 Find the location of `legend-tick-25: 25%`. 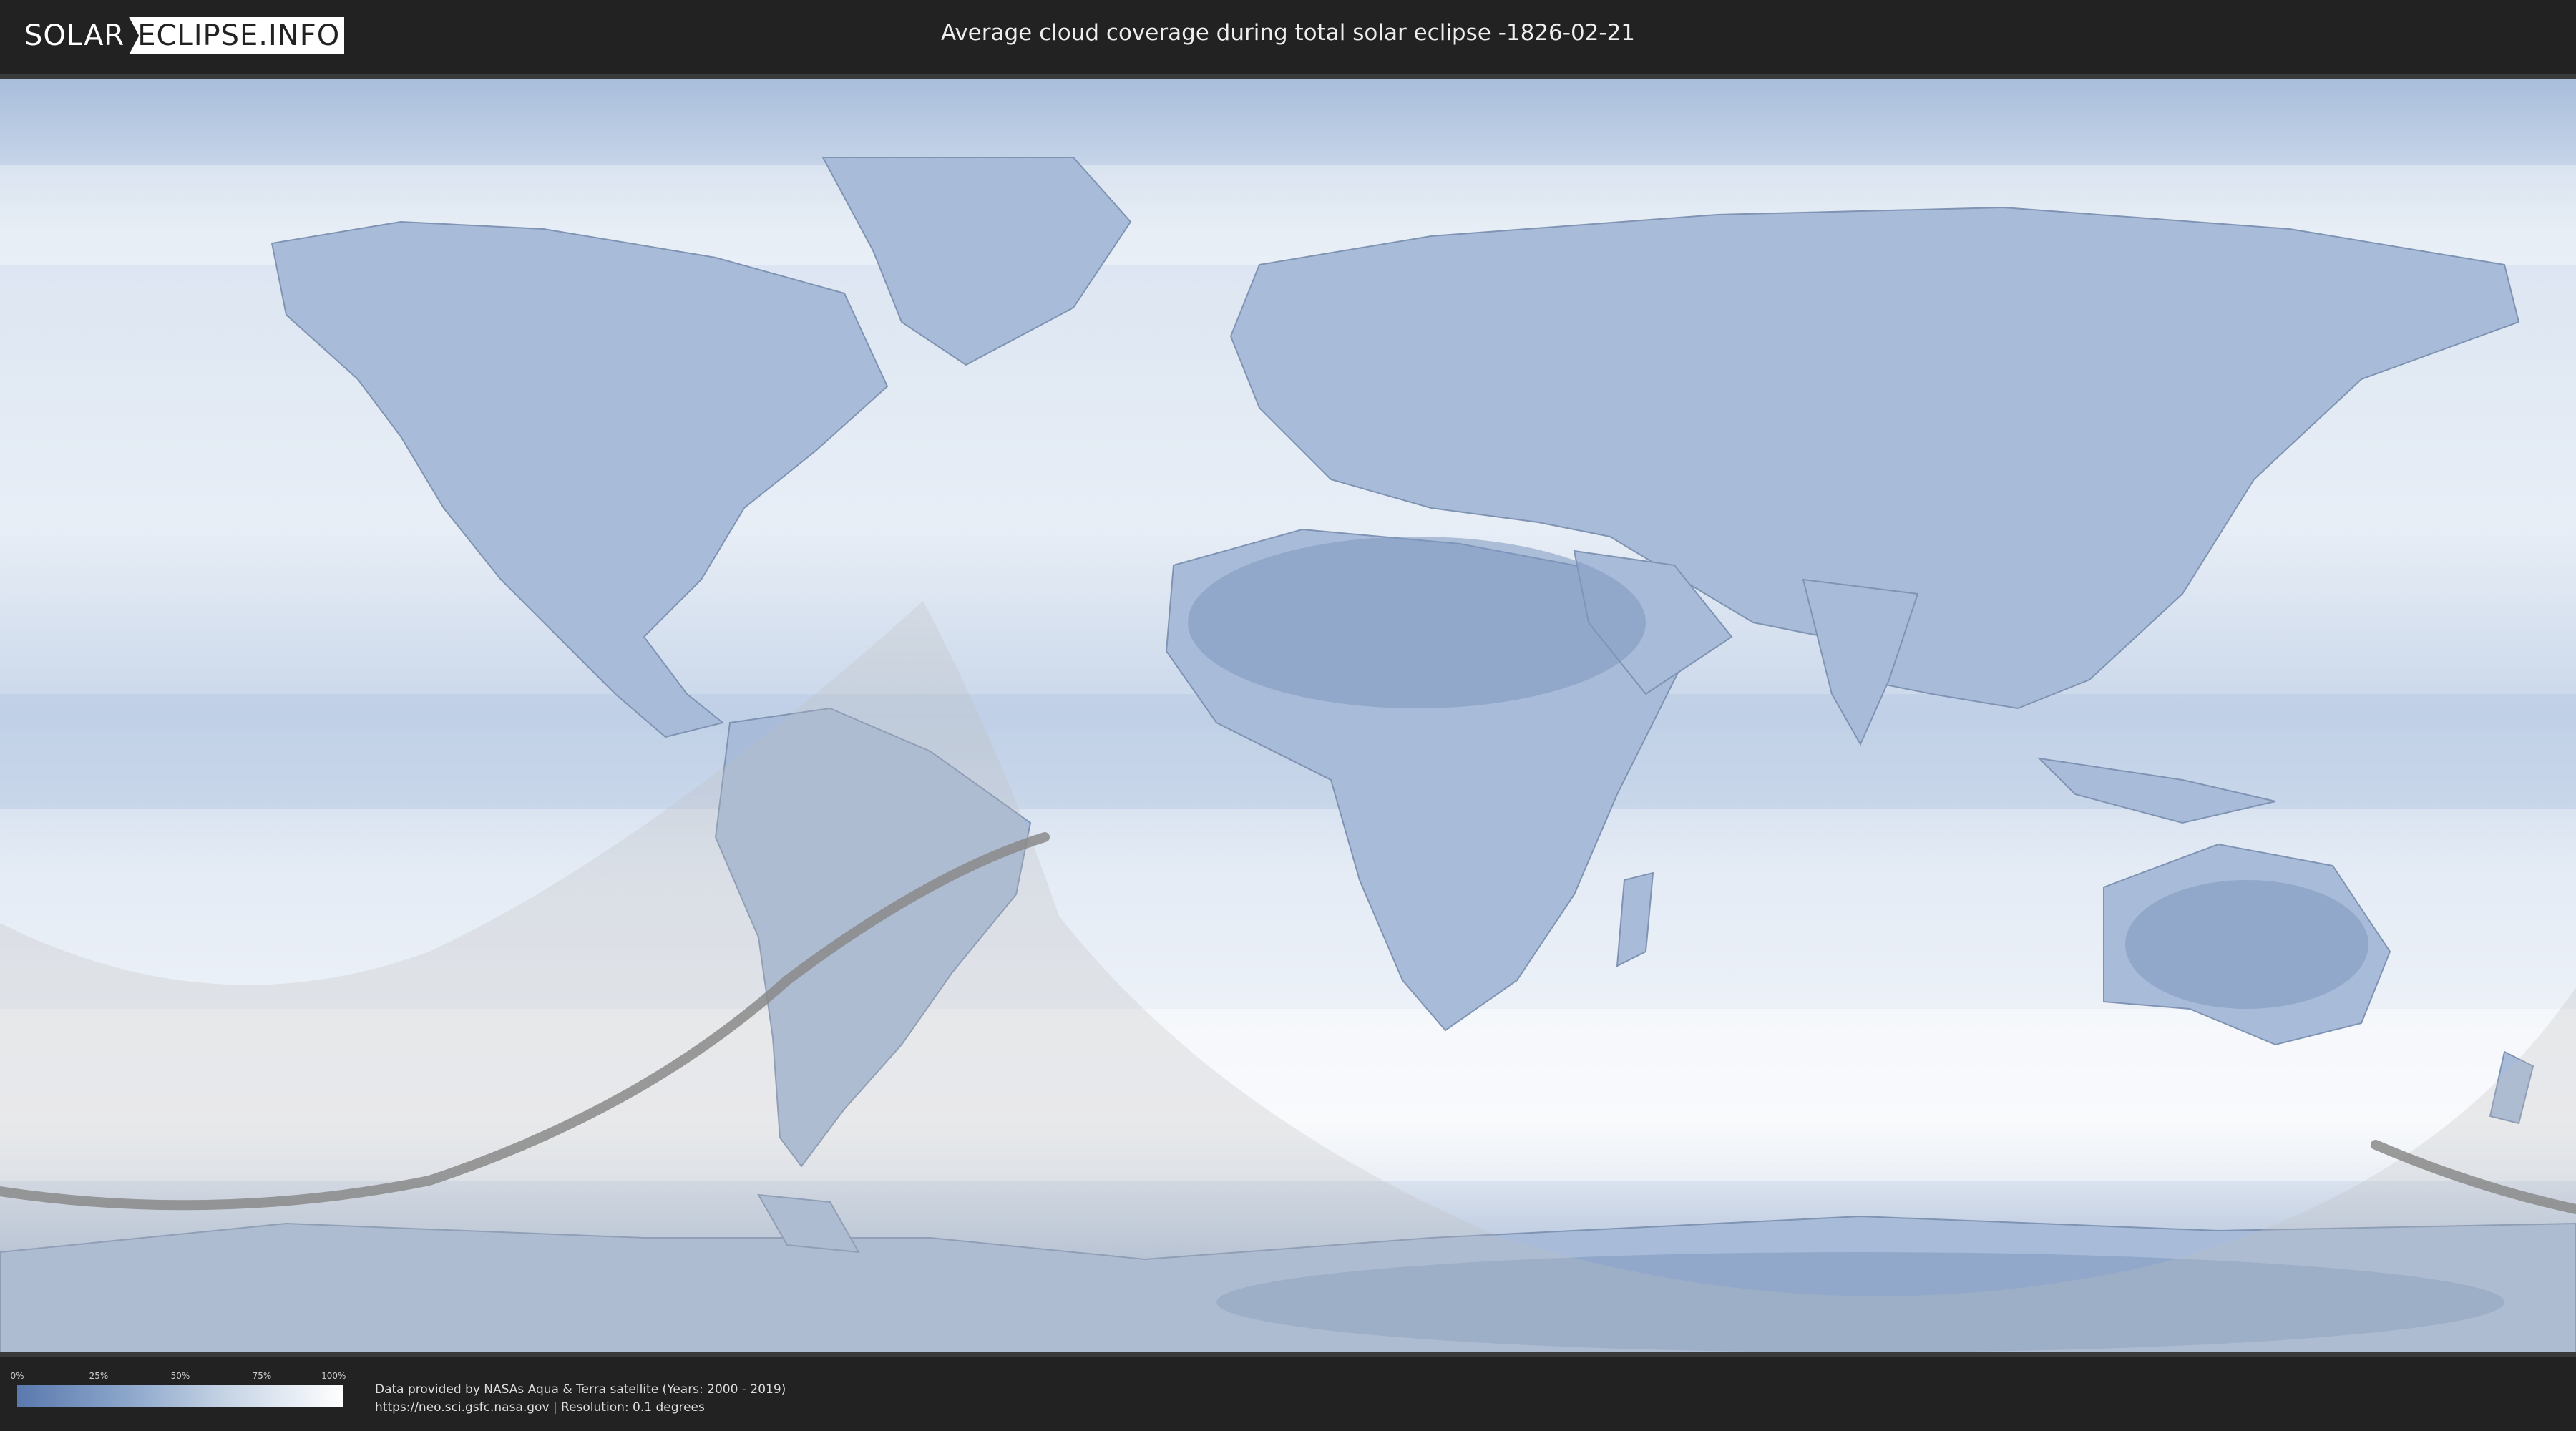

legend-tick-25: 25% is located at coordinates (99, 1376).